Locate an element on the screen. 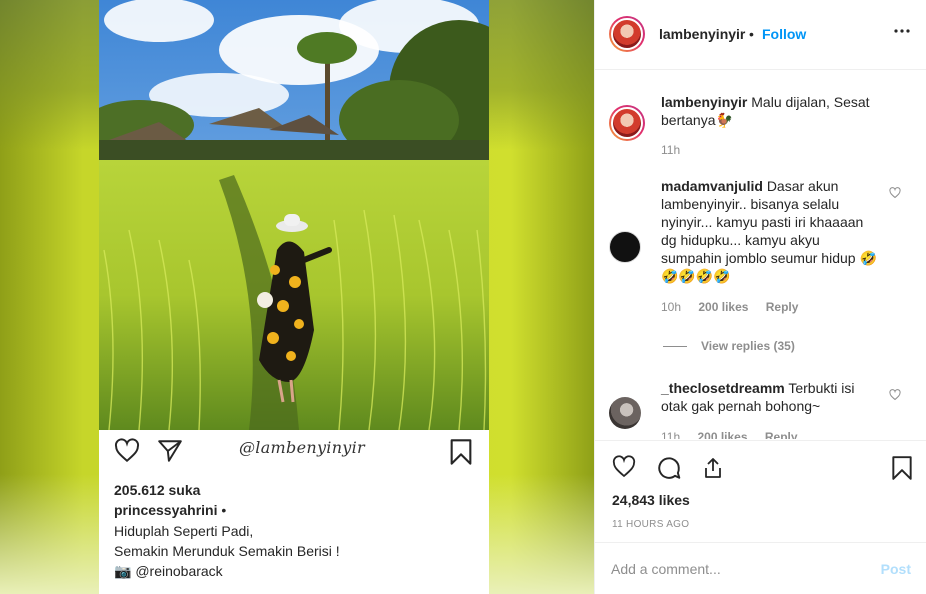 The width and height of the screenshot is (926, 594). comment-meta: 11h 200 likes Reply is located at coordinates (729, 434).